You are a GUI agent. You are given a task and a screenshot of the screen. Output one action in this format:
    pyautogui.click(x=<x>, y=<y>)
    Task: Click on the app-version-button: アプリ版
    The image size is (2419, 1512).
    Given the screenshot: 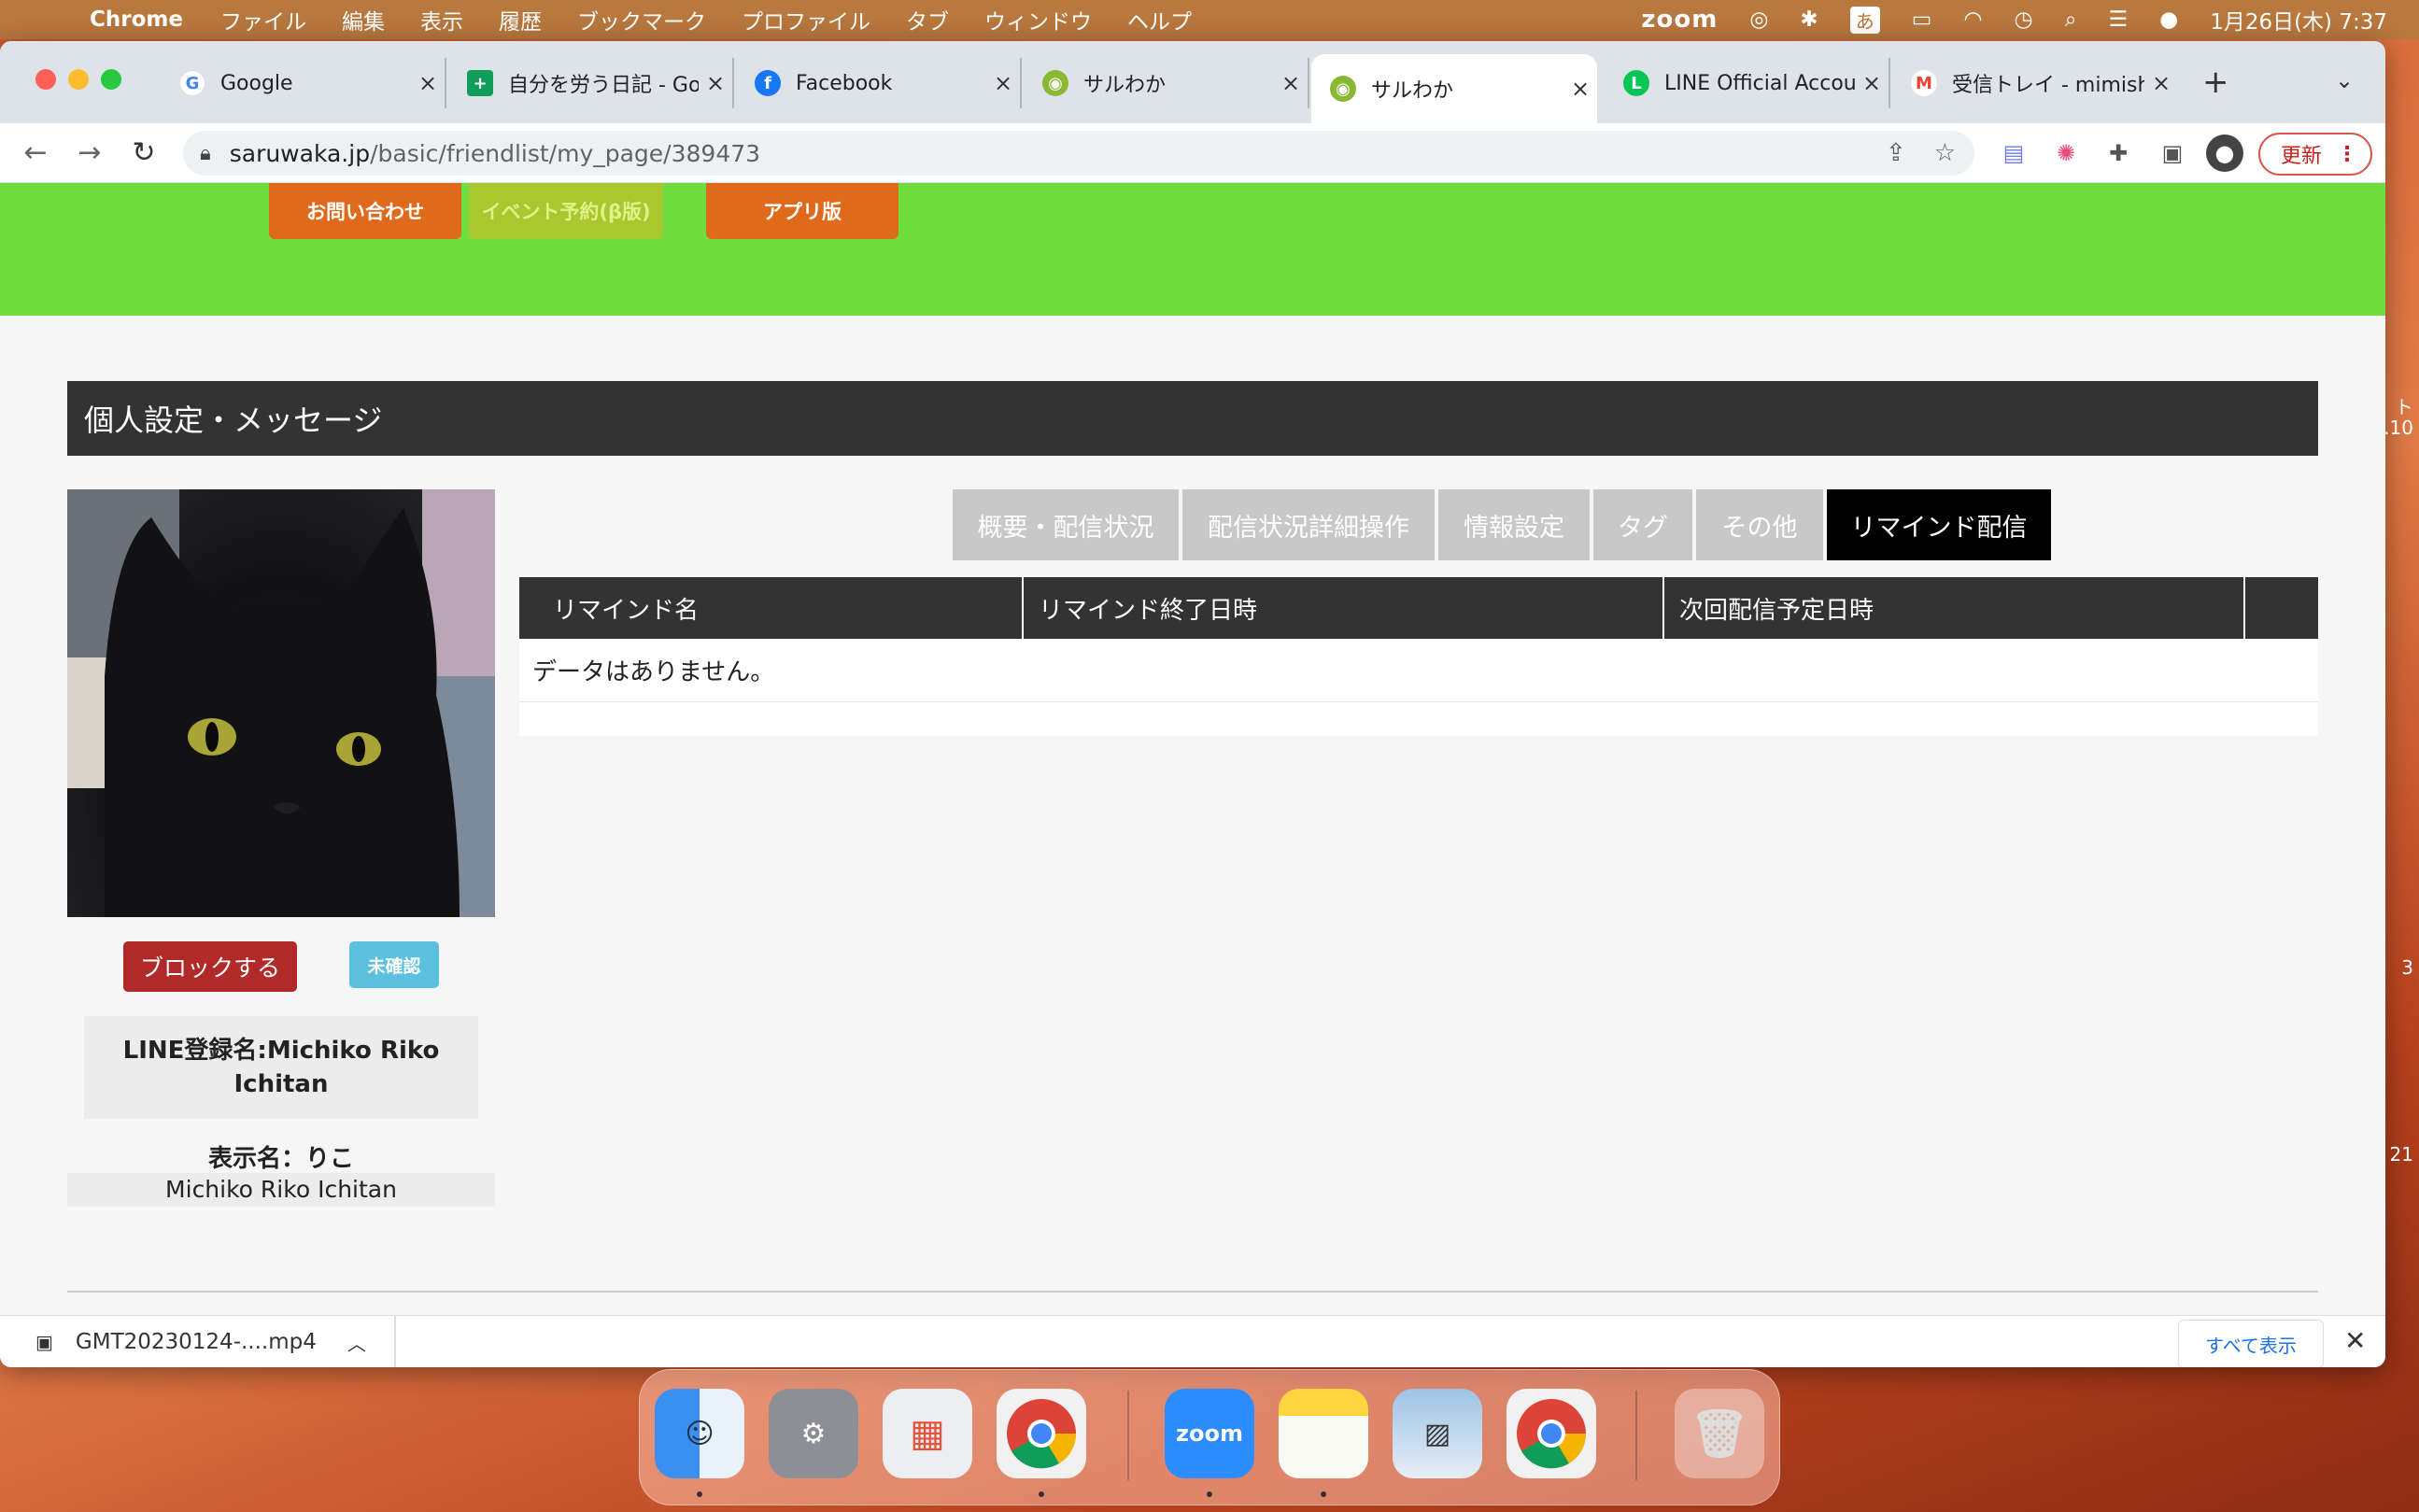 What is the action you would take?
    pyautogui.click(x=802, y=211)
    